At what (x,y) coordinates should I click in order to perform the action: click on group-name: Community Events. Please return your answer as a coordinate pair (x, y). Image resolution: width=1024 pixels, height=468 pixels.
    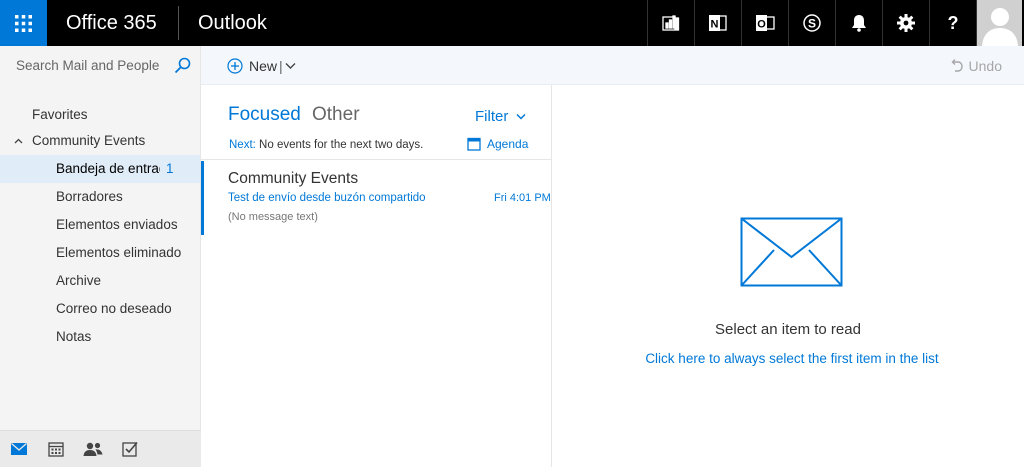
    Looking at the image, I should click on (89, 140).